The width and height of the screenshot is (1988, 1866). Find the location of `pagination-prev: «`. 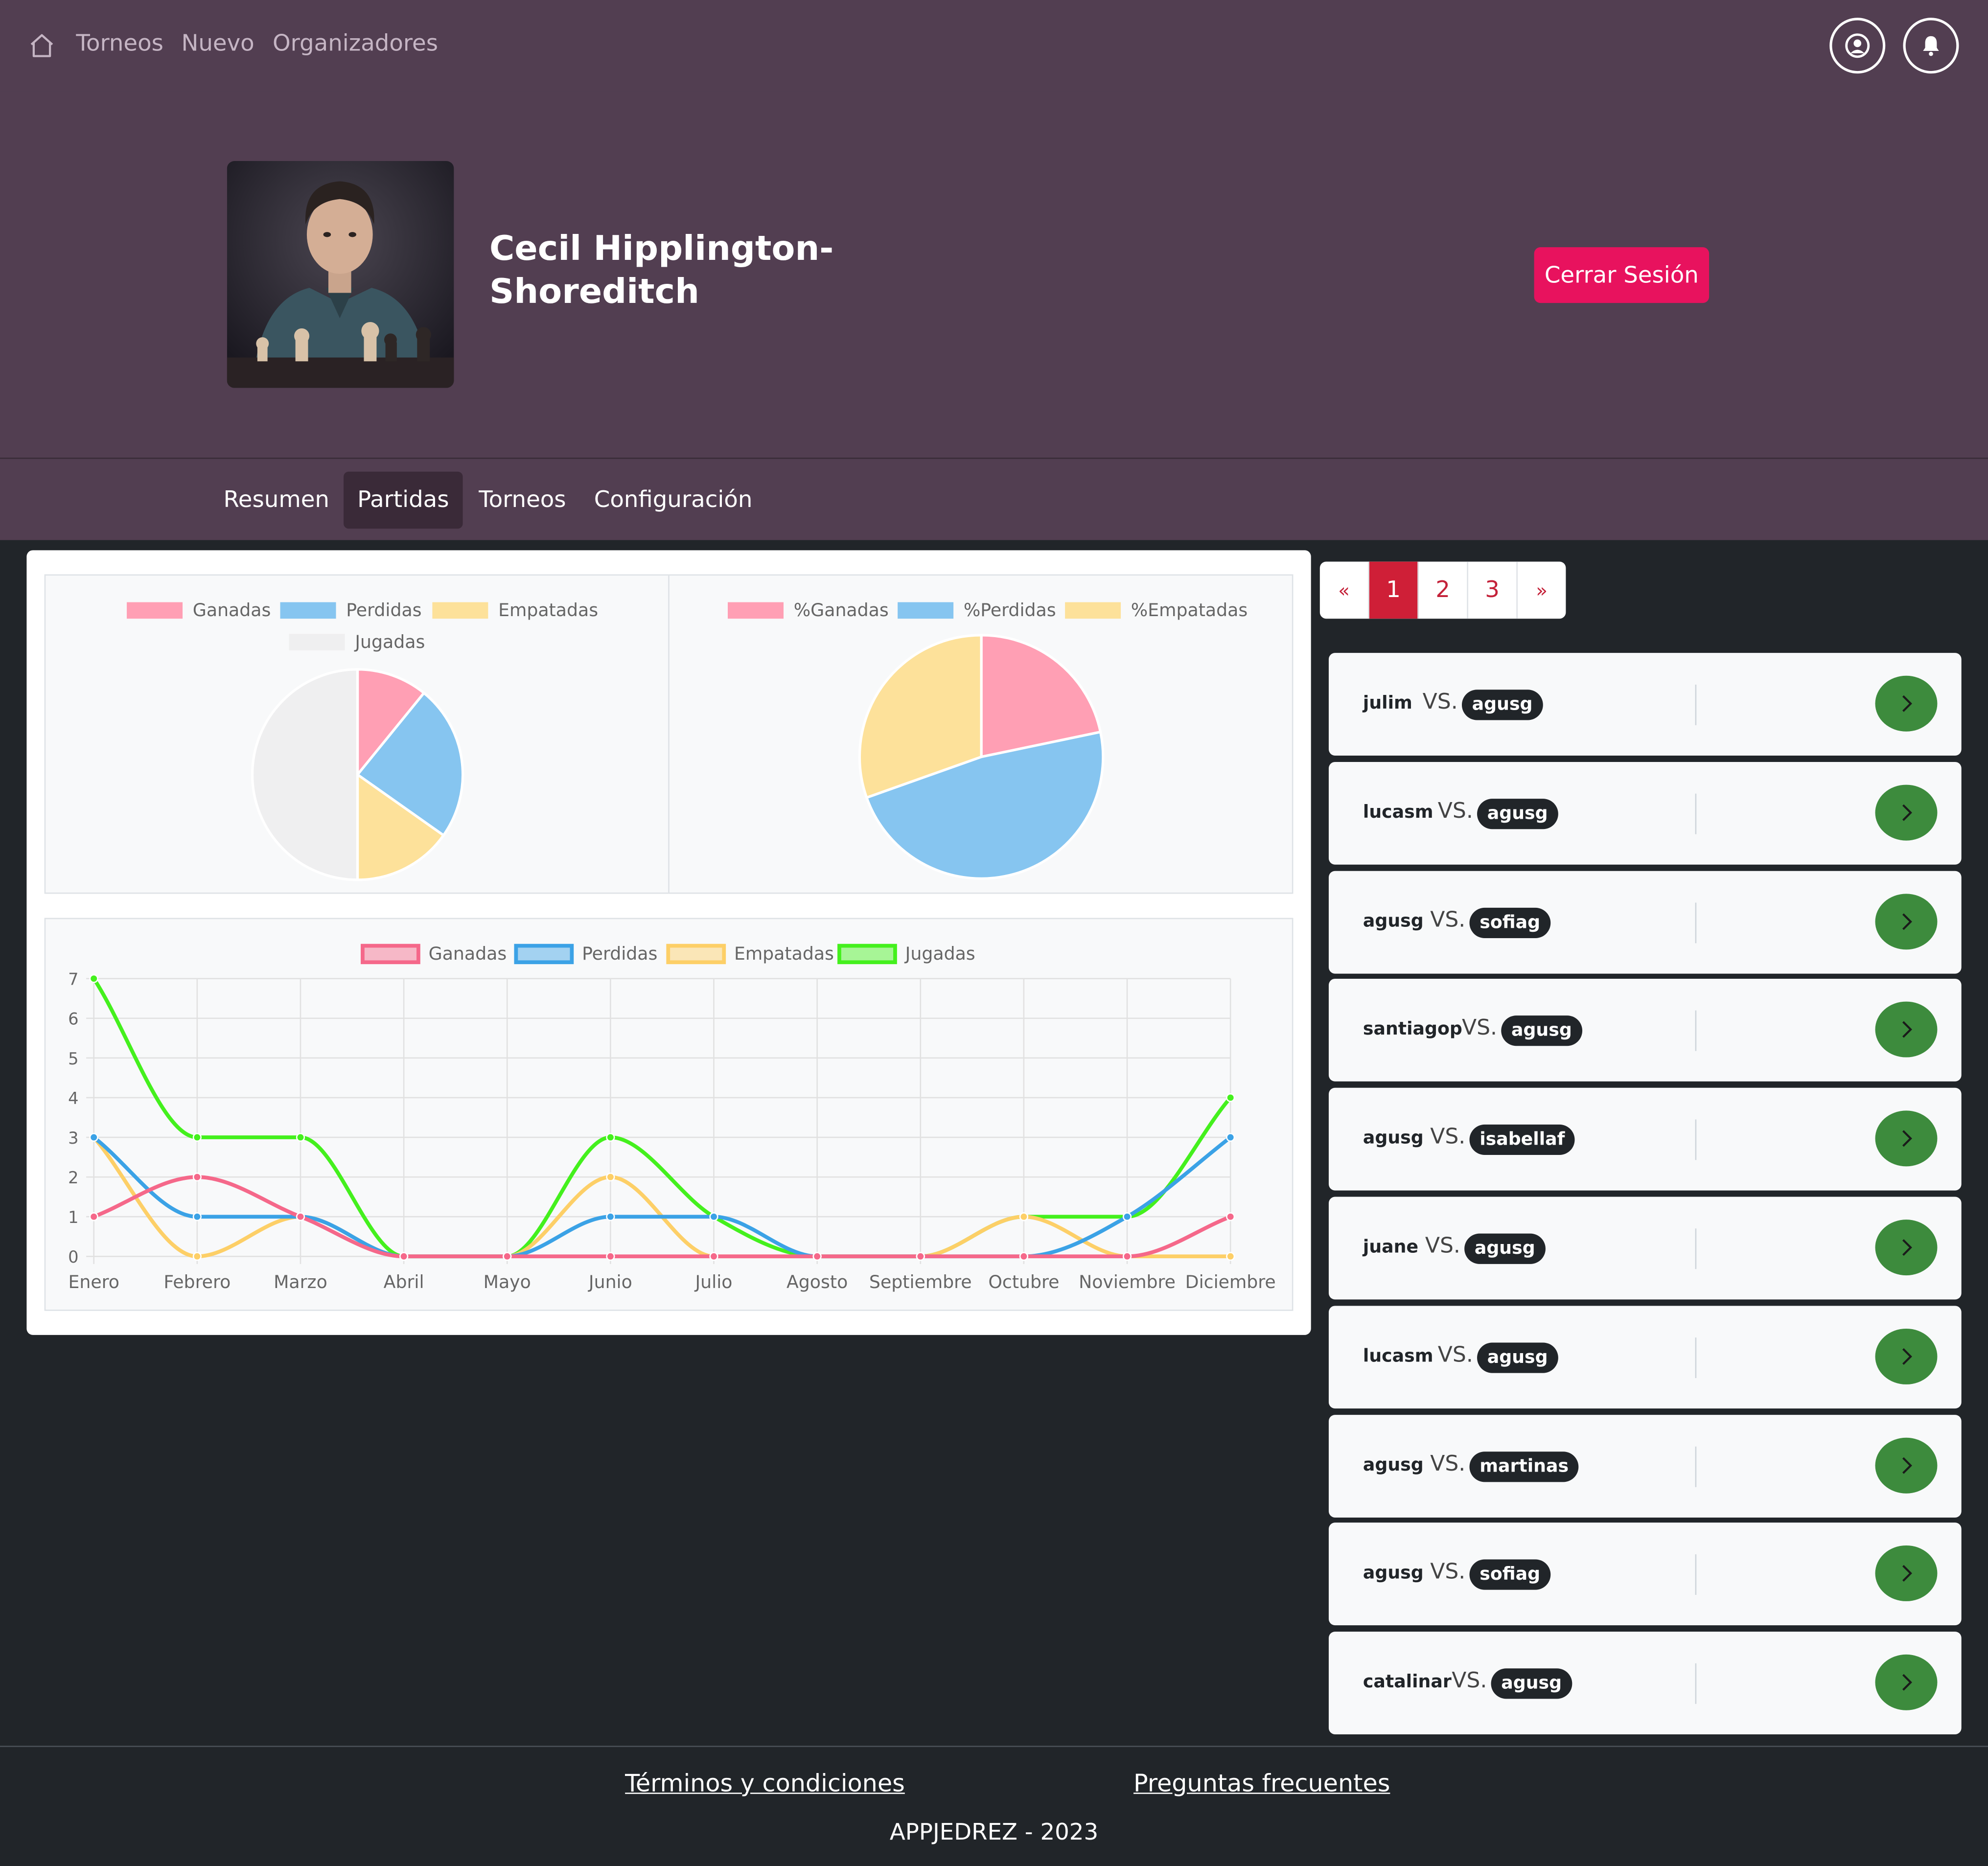

pagination-prev: « is located at coordinates (1344, 590).